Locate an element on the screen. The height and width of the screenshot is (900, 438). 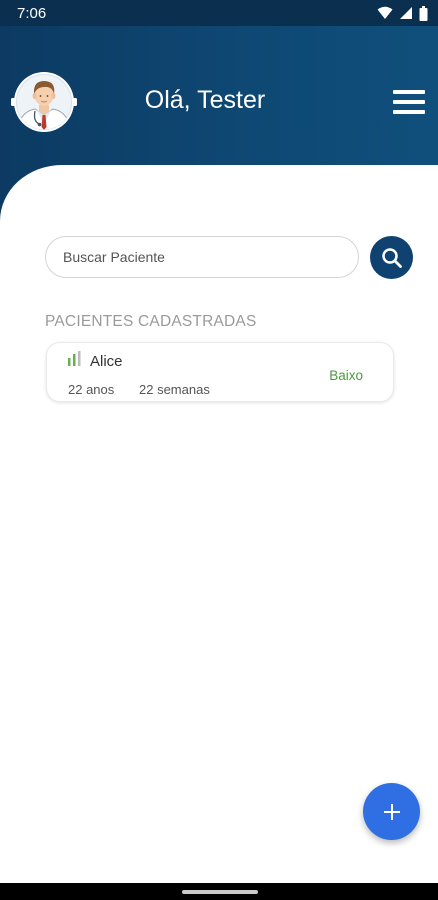
patient-name: Alice is located at coordinates (106, 361).